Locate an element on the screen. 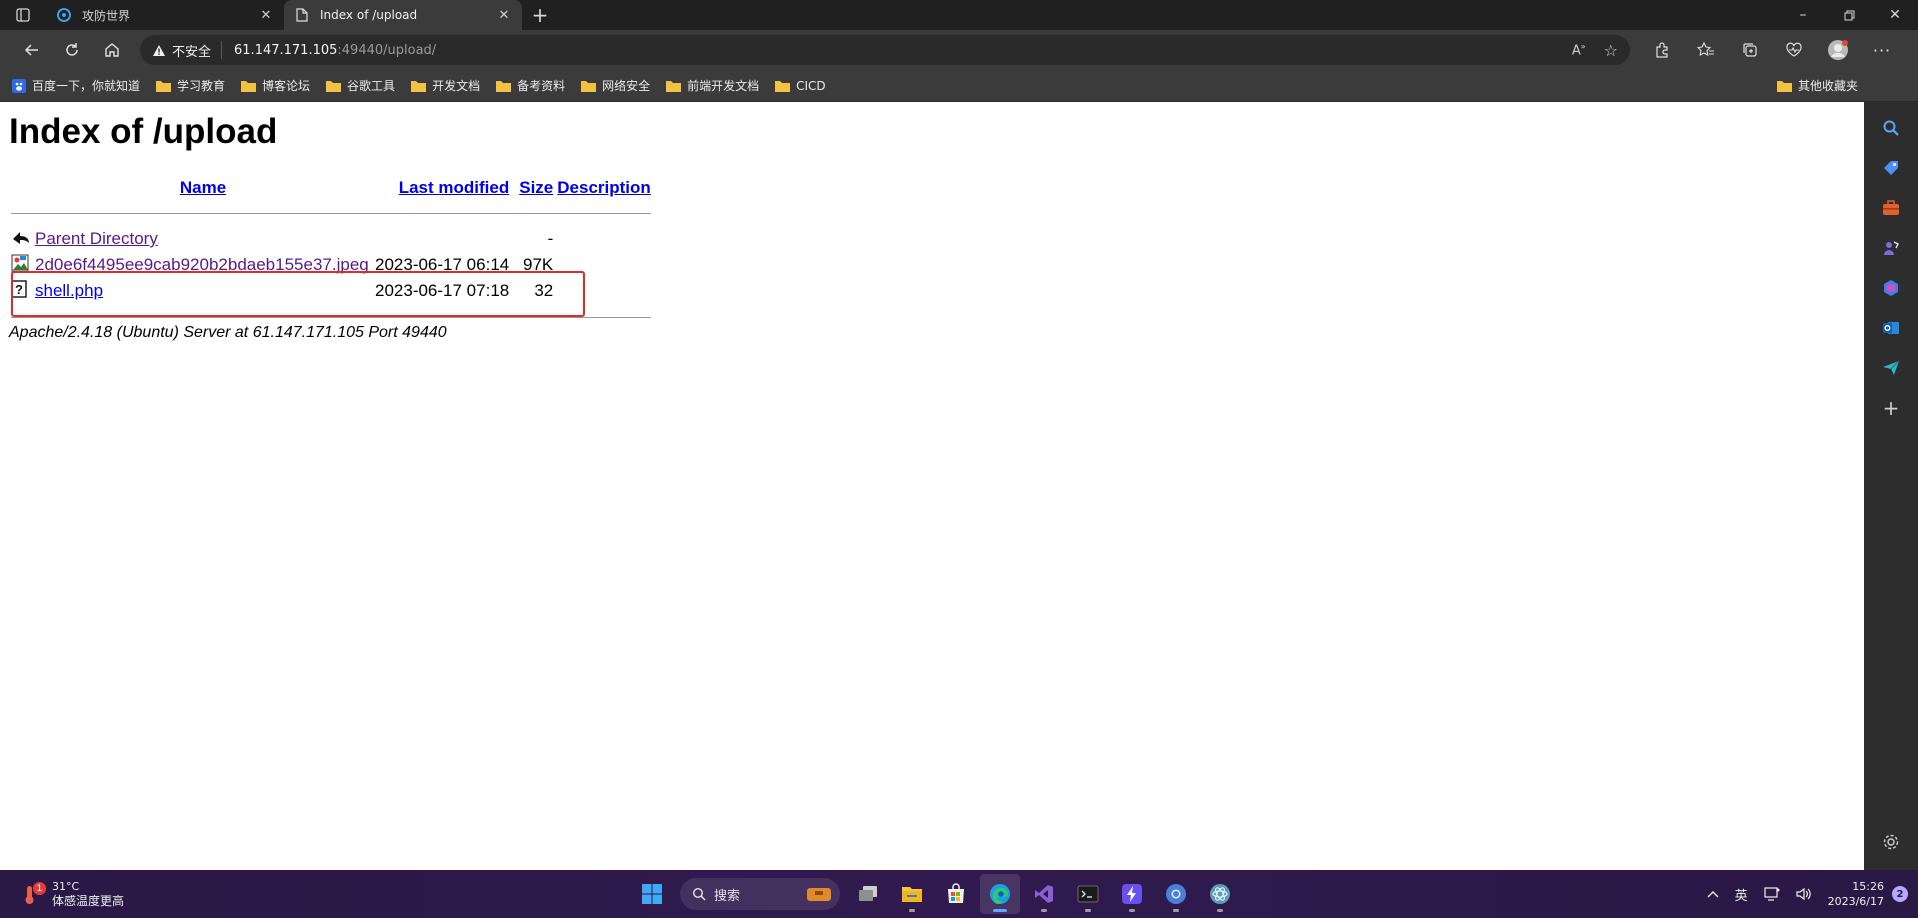 The width and height of the screenshot is (1918, 918). weather-widget: 1 31°C 体感温度更高 is located at coordinates (73, 894).